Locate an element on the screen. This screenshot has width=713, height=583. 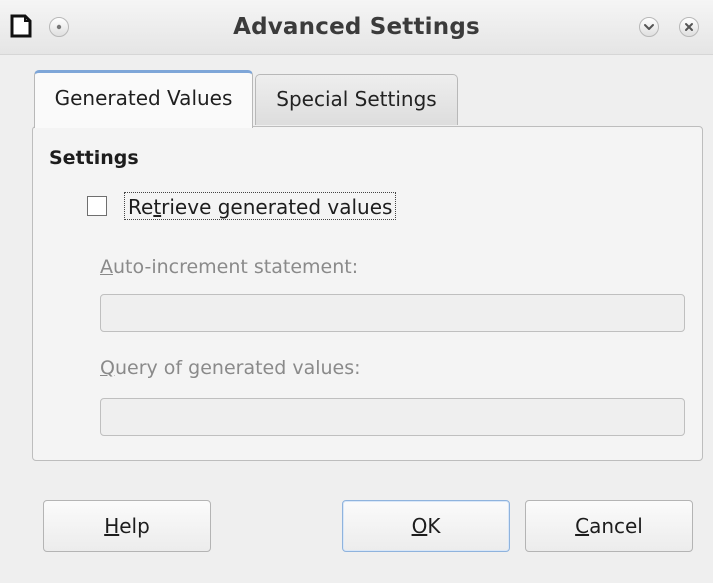
query-generated-values-field is located at coordinates (392, 417).